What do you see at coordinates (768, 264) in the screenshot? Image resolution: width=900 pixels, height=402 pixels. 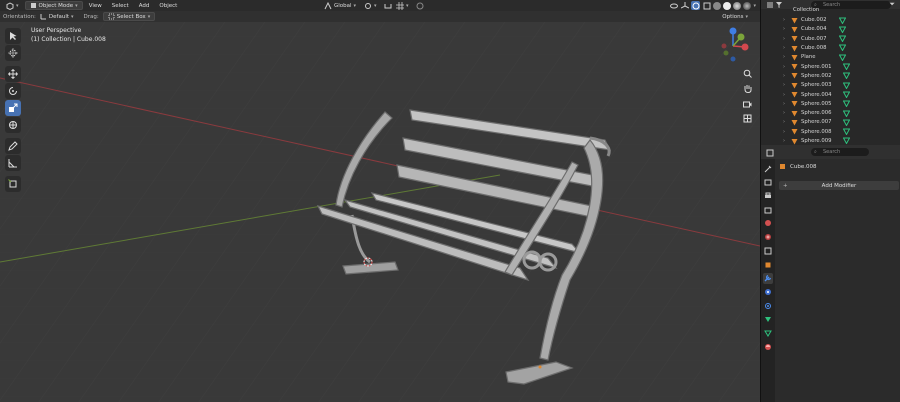 I see `object-tab` at bounding box center [768, 264].